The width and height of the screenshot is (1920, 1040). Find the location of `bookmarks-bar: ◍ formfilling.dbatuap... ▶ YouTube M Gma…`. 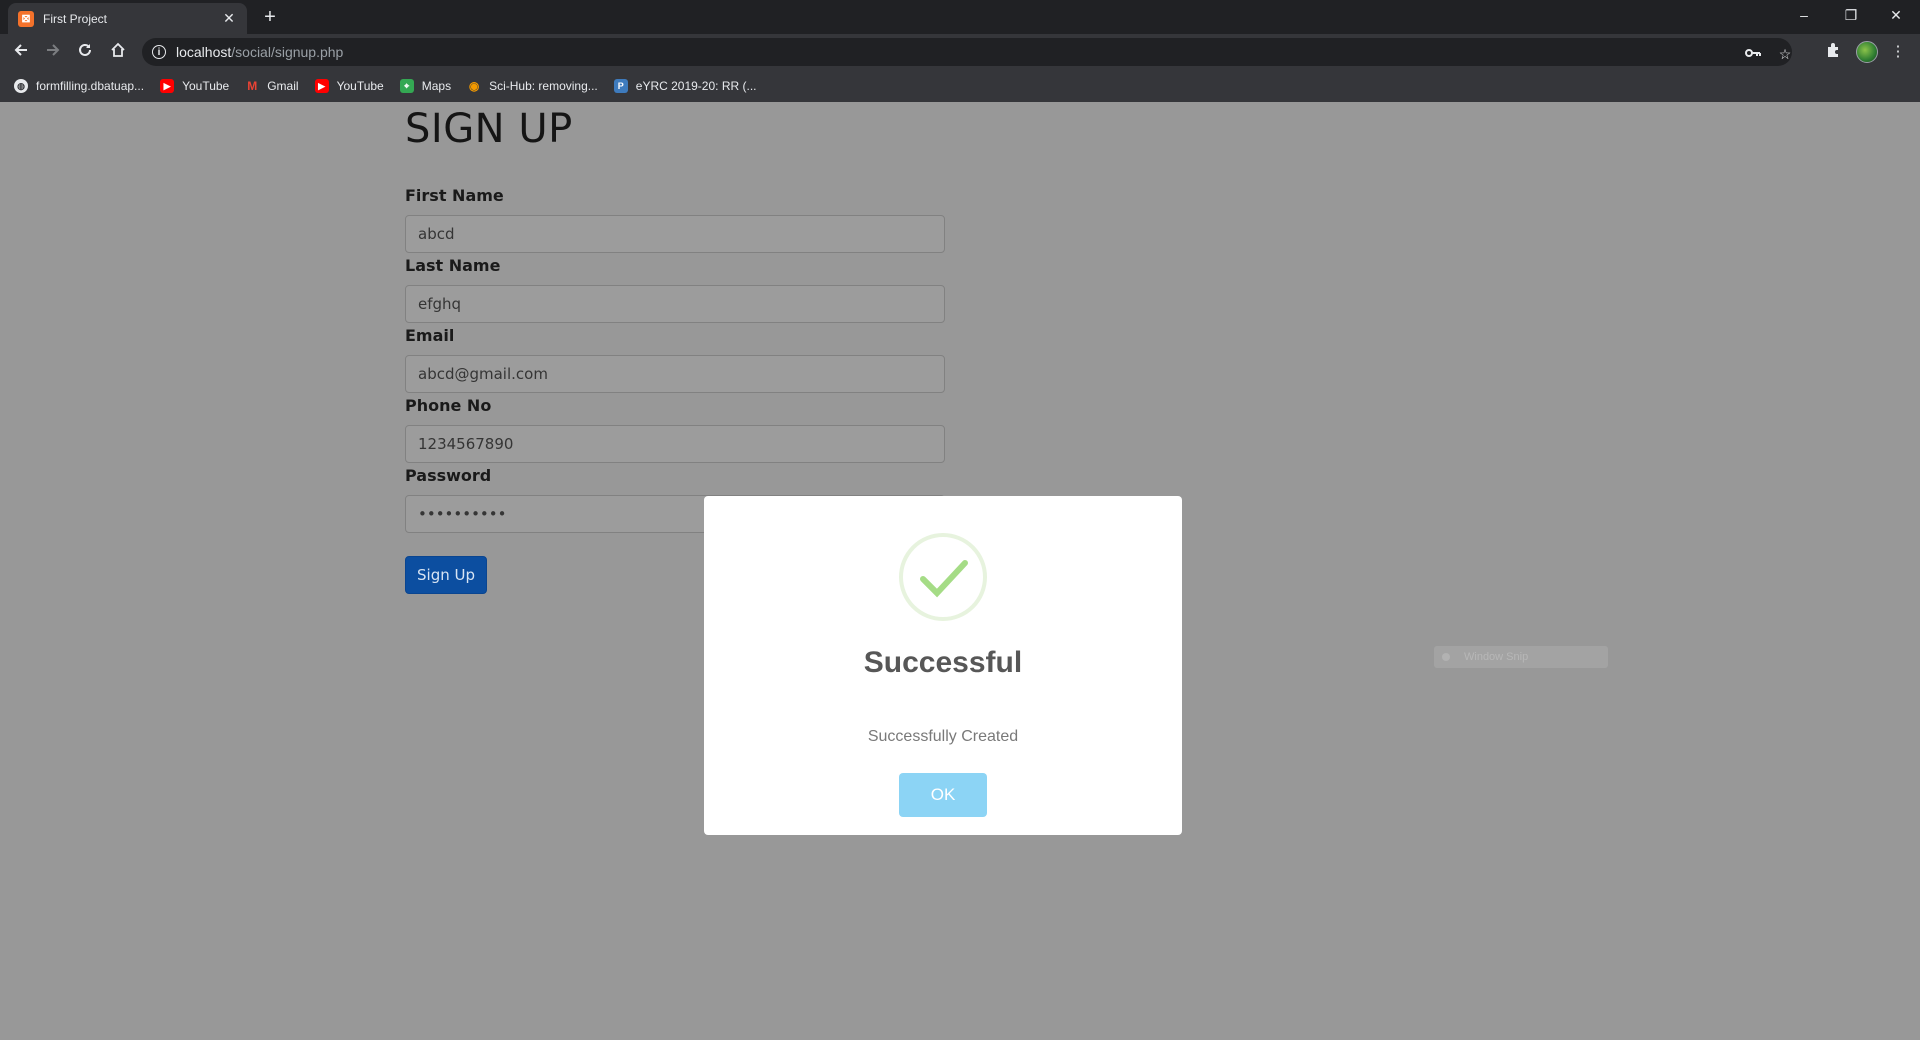

bookmarks-bar: ◍ formfilling.dbatuap... ▶ YouTube M Gma… is located at coordinates (960, 86).